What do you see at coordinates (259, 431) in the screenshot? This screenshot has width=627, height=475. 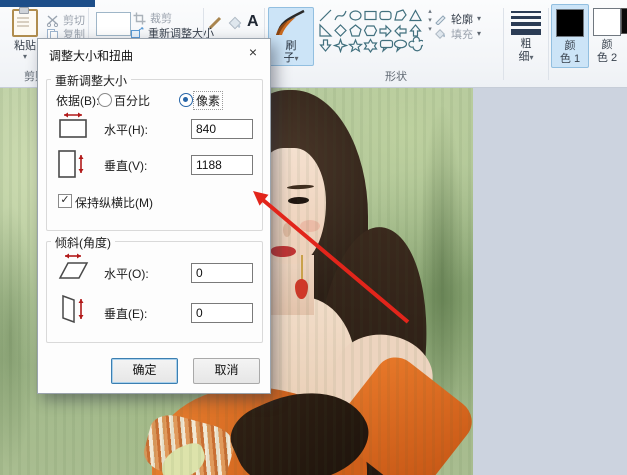 I see `dress` at bounding box center [259, 431].